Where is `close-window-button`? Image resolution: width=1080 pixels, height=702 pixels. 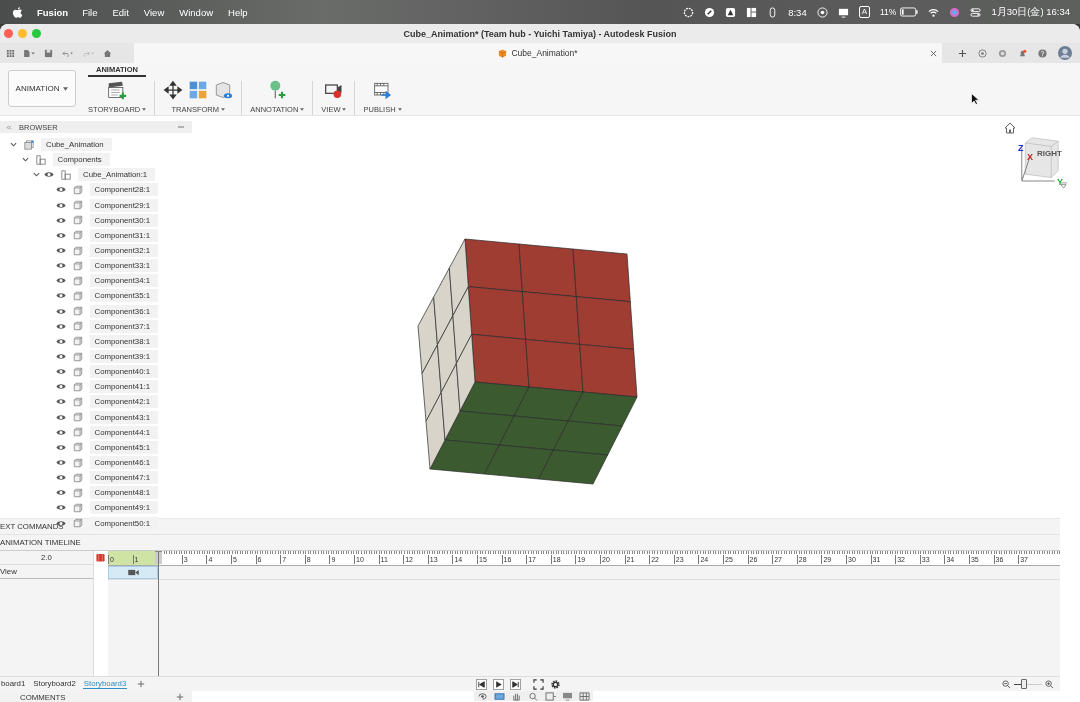
close-window-button is located at coordinates (8, 33).